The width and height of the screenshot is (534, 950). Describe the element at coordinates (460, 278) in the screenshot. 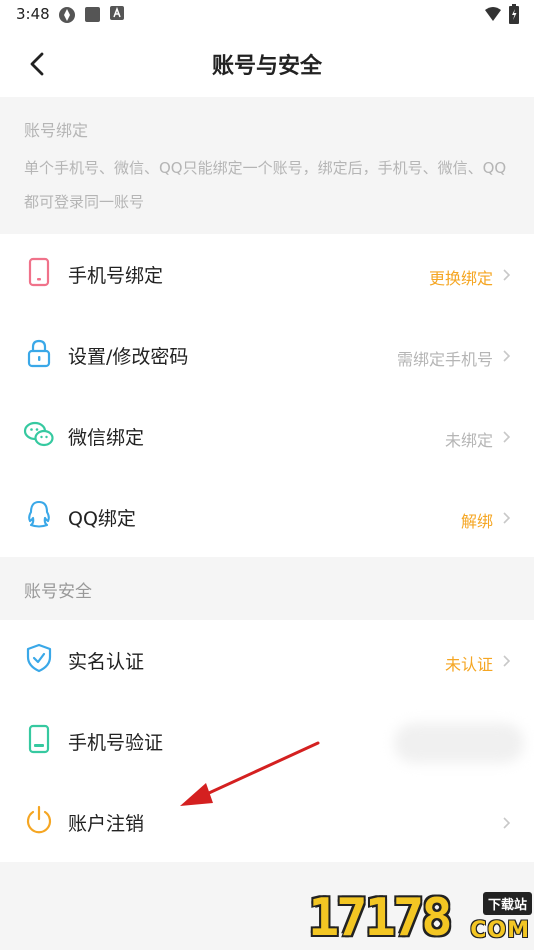

I see `row-value: 更换绑定` at that location.